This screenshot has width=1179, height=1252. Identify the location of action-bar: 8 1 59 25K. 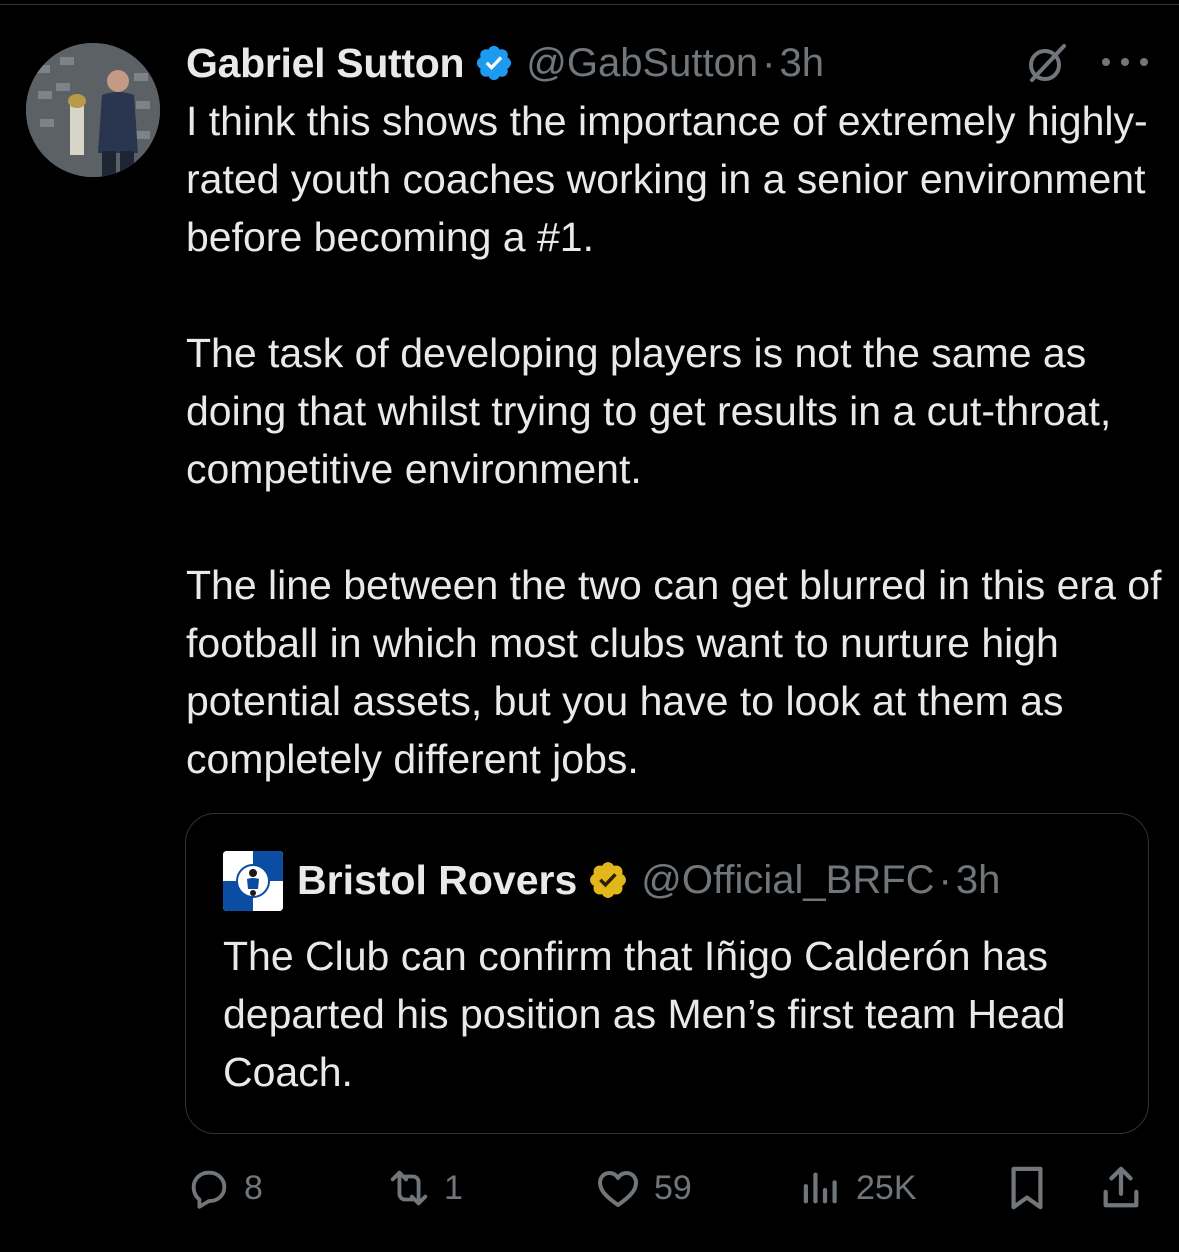
(666, 1188).